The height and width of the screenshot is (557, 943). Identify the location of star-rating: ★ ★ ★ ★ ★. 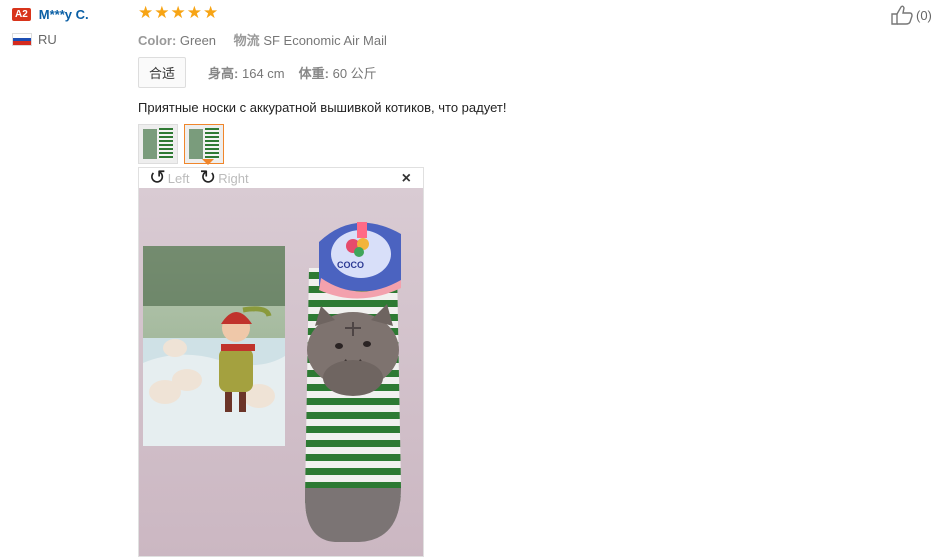
(488, 13).